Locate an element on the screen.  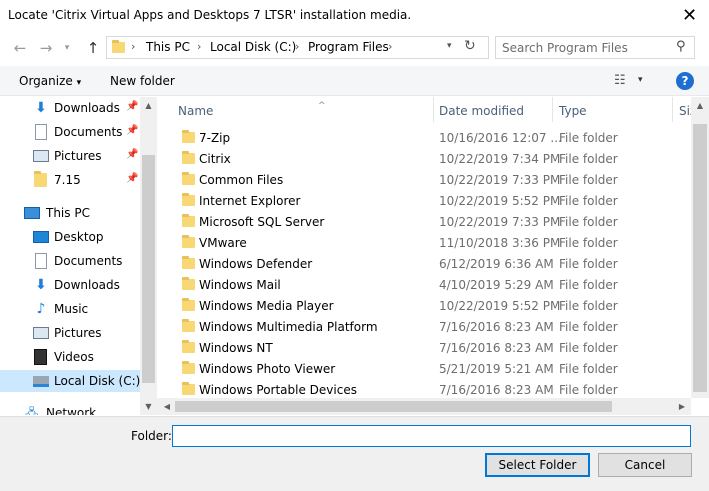
download-icon: ⬇ is located at coordinates (41, 108).